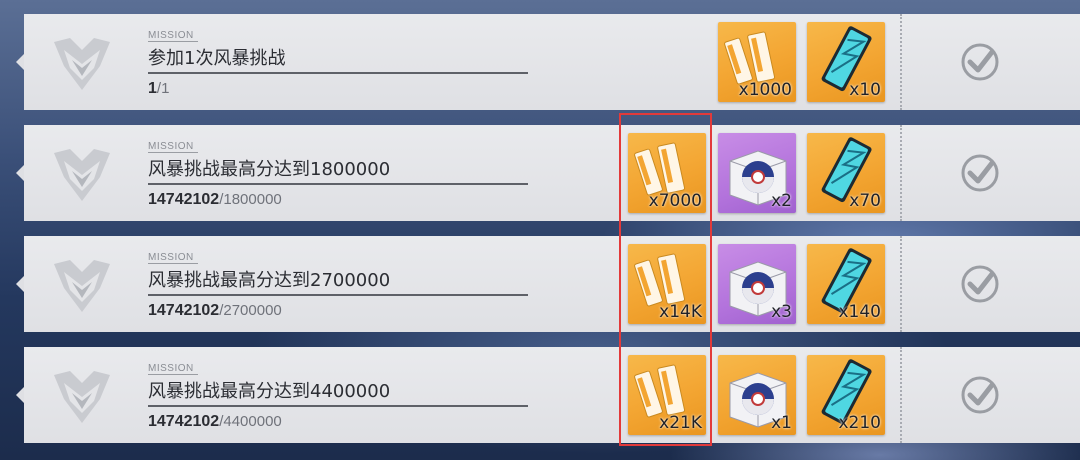 The width and height of the screenshot is (1080, 460). I want to click on reward-count: x1, so click(781, 423).